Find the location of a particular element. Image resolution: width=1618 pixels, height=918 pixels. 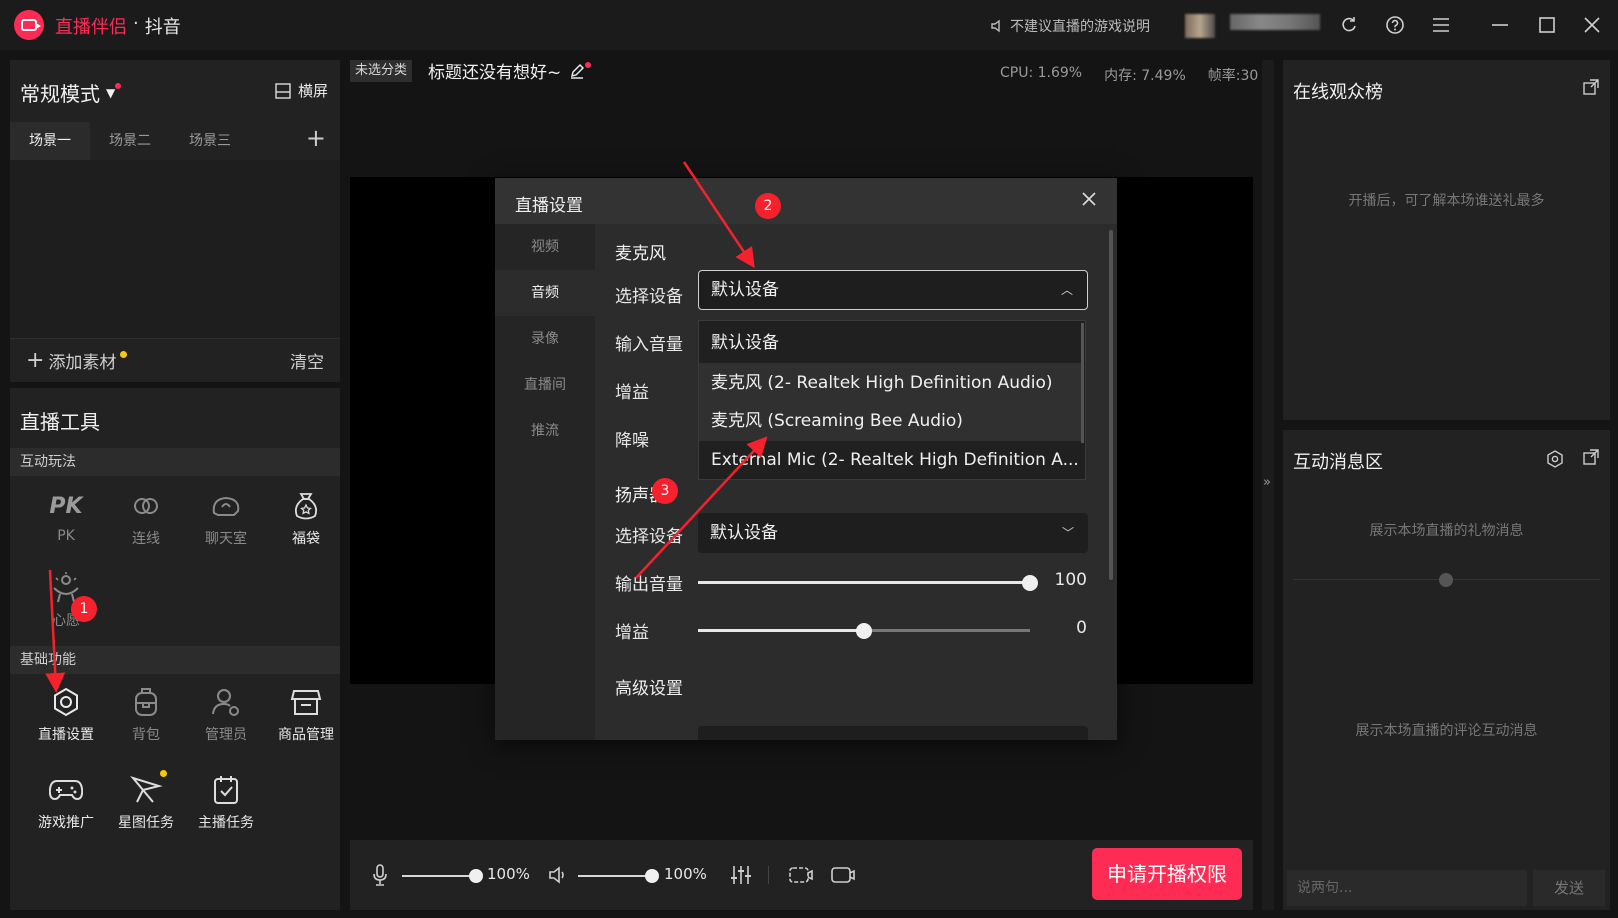

section-basic: 基础功能 is located at coordinates (175, 660).